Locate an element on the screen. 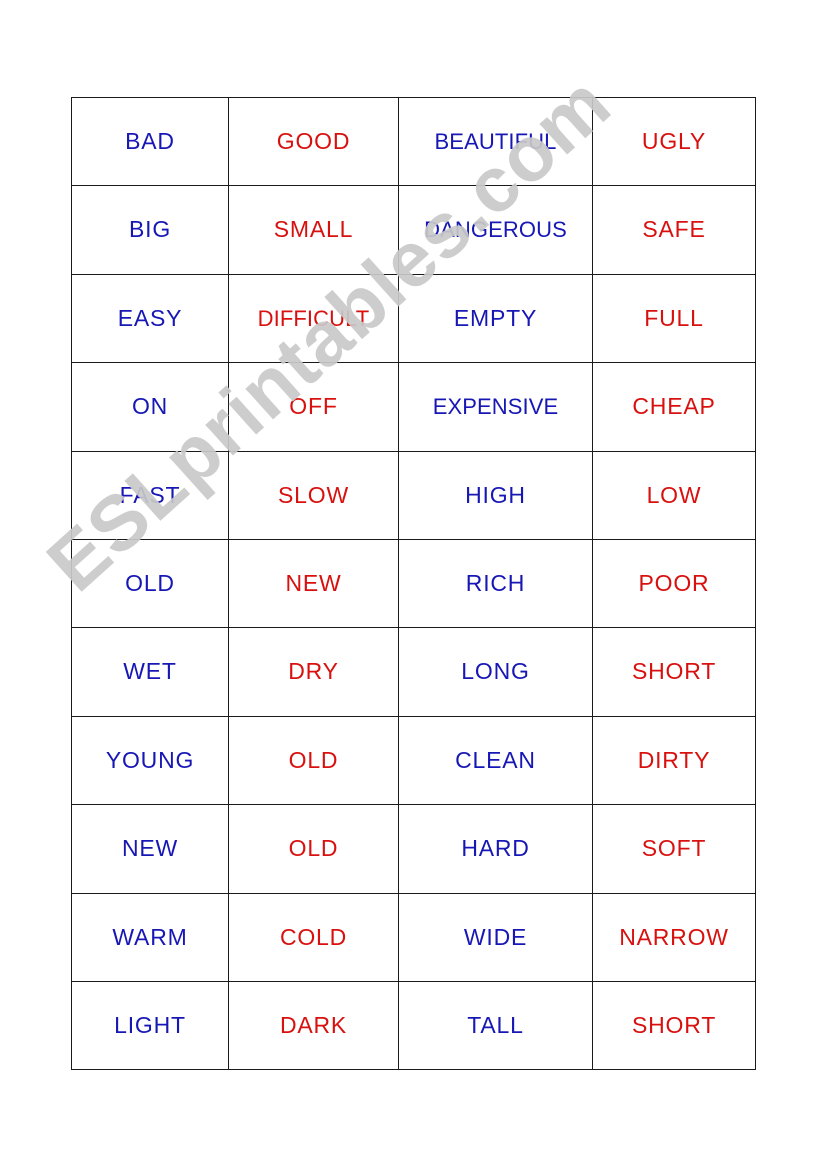 This screenshot has height=1169, width=821. word-card: HIGH is located at coordinates (495, 495).